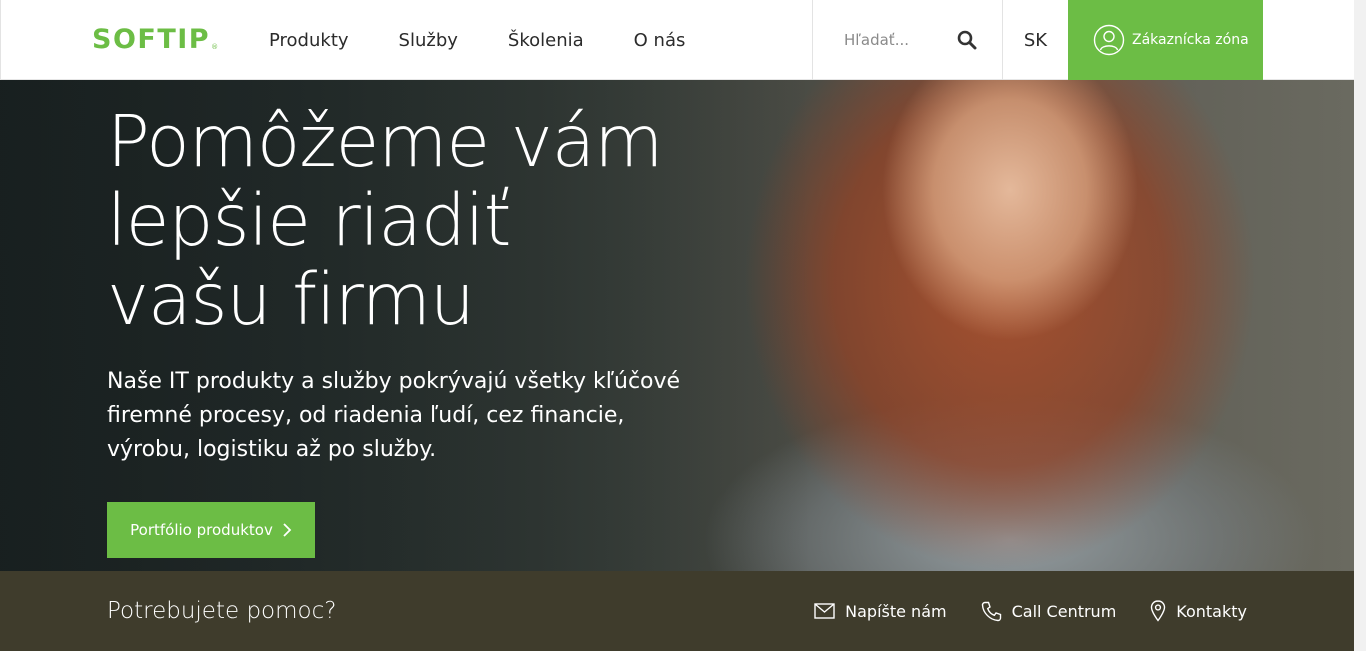 This screenshot has width=1366, height=651. Describe the element at coordinates (1211, 611) in the screenshot. I see `contacts-label: Kontakty` at that location.